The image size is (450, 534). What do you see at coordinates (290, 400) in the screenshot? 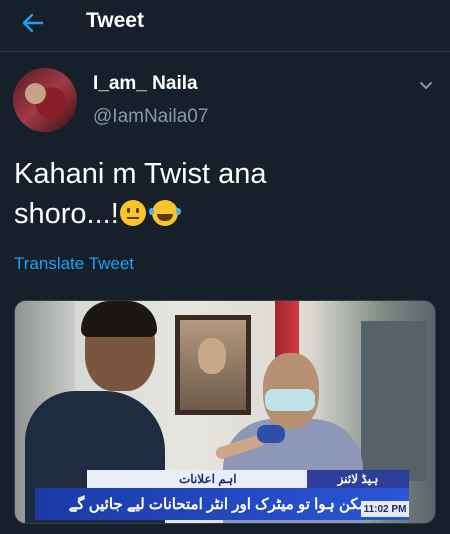
I see `face-mask` at bounding box center [290, 400].